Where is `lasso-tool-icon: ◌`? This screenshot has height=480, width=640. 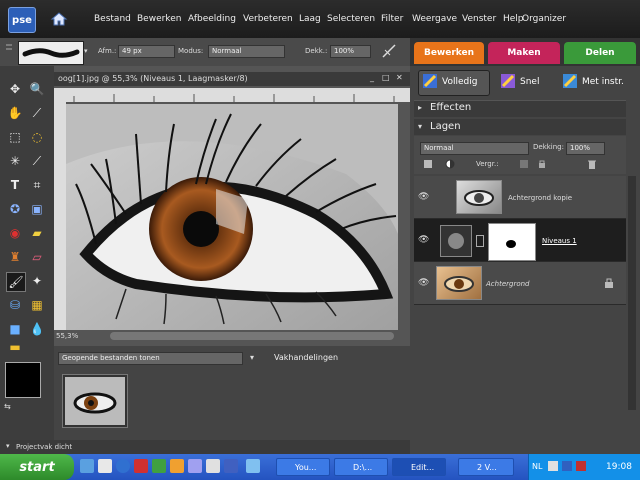 lasso-tool-icon: ◌ is located at coordinates (37, 137).